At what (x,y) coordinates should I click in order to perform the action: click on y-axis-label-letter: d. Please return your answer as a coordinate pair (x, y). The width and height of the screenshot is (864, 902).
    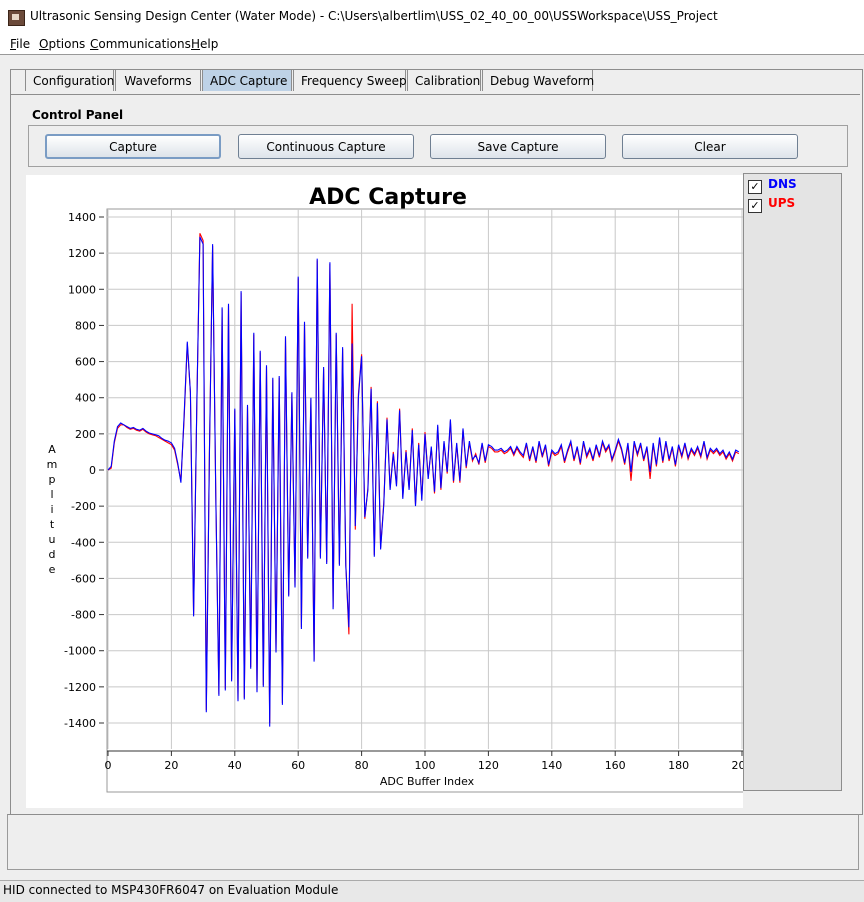
    Looking at the image, I should click on (52, 554).